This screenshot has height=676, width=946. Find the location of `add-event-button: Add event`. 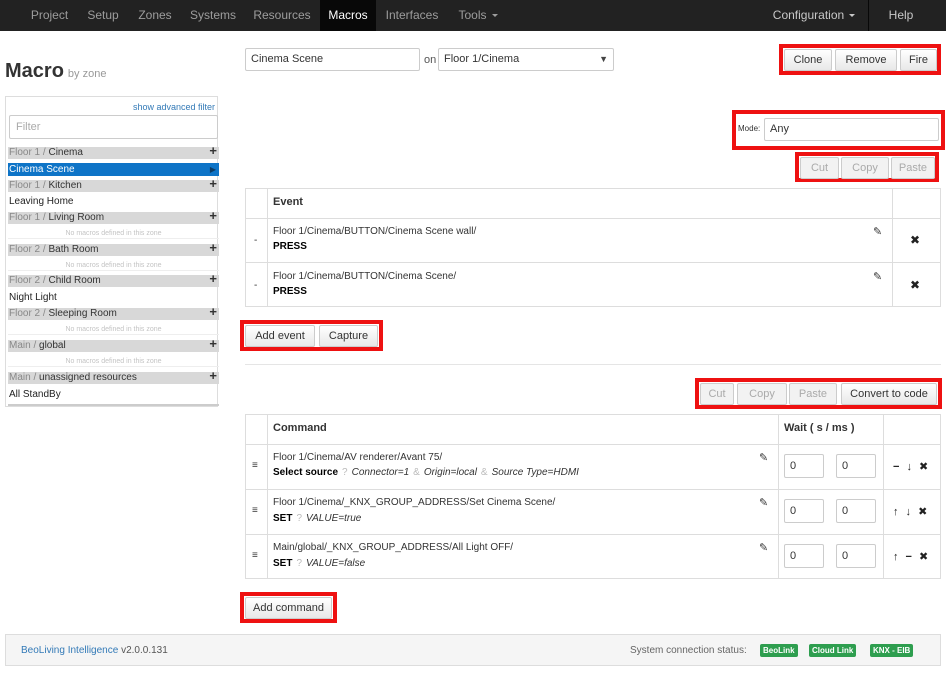

add-event-button: Add event is located at coordinates (280, 336).